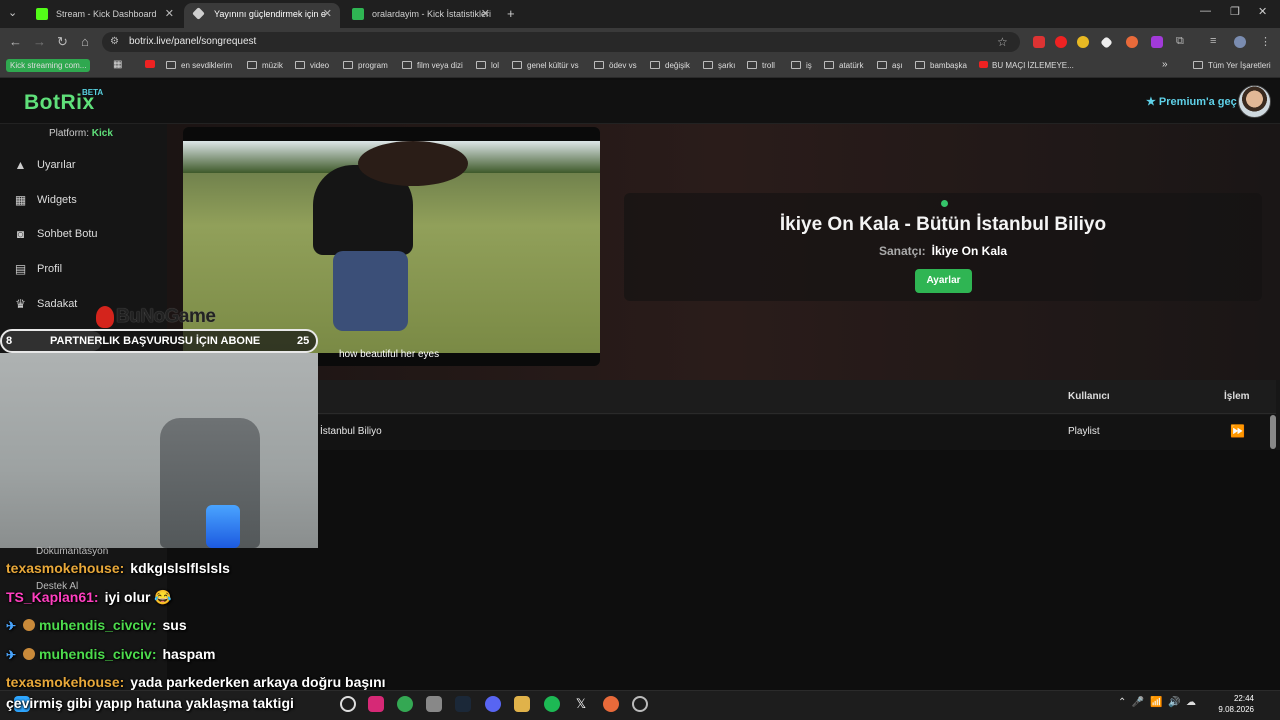  I want to click on forward-icon: →, so click(39, 41).